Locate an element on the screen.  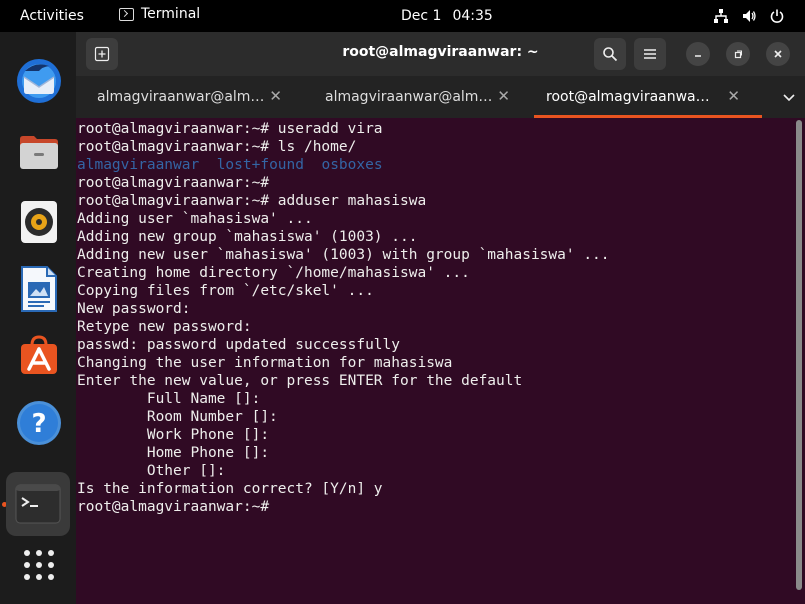
close-icon is located at coordinates (778, 54).